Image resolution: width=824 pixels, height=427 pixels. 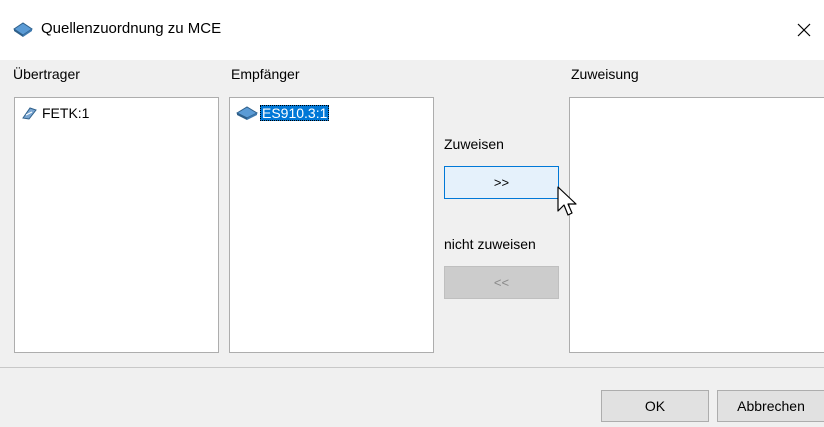 I want to click on window-title: Quellenzuordnung zu MCE, so click(x=131, y=28).